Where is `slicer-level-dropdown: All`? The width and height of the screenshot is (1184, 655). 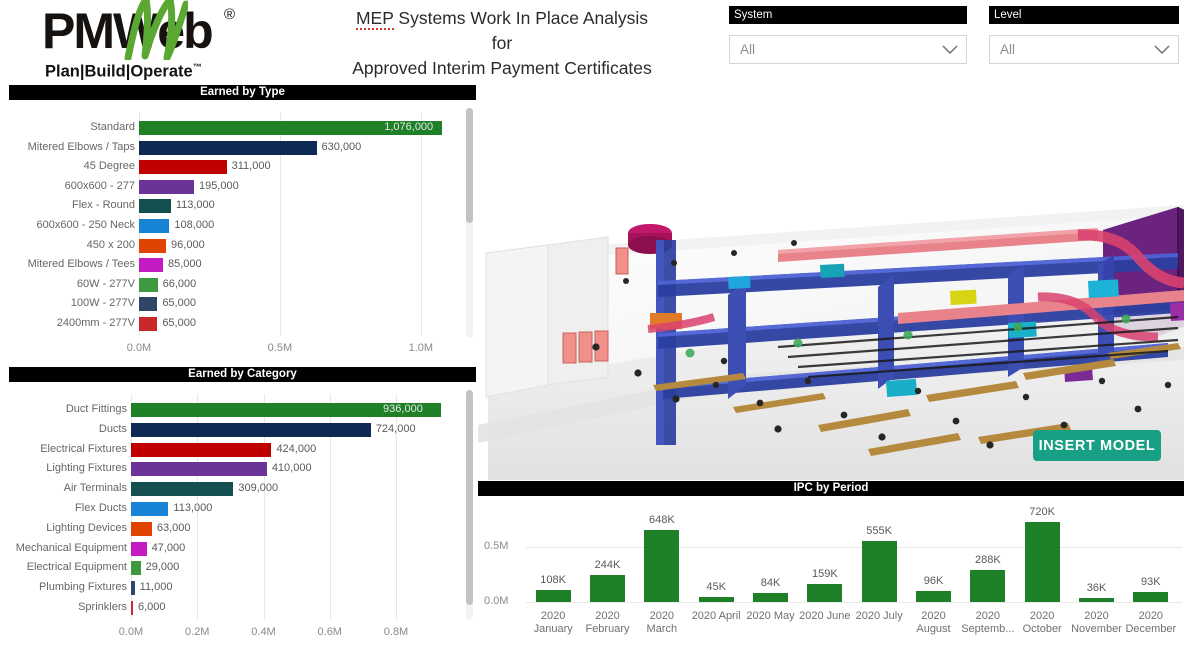
slicer-level-dropdown: All is located at coordinates (1084, 49).